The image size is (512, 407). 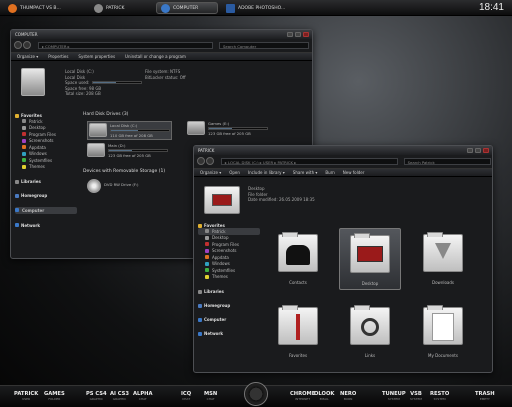 What do you see at coordinates (443, 282) in the screenshot?
I see `folder-label: Downloads` at bounding box center [443, 282].